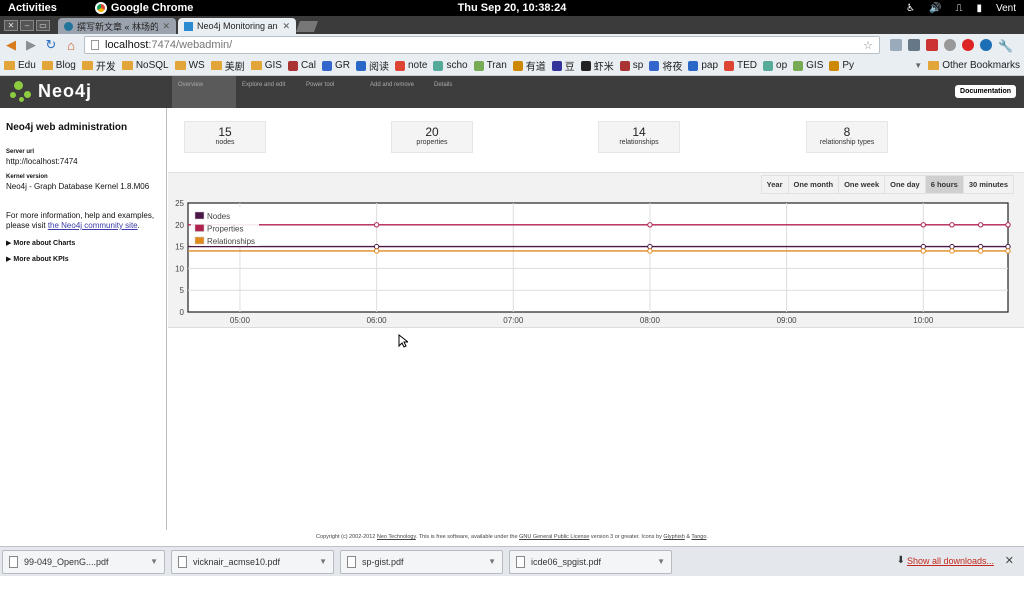 The image size is (1024, 606). What do you see at coordinates (918, 65) in the screenshot?
I see `bookmarks-overflow-icon: ▼` at bounding box center [918, 65].